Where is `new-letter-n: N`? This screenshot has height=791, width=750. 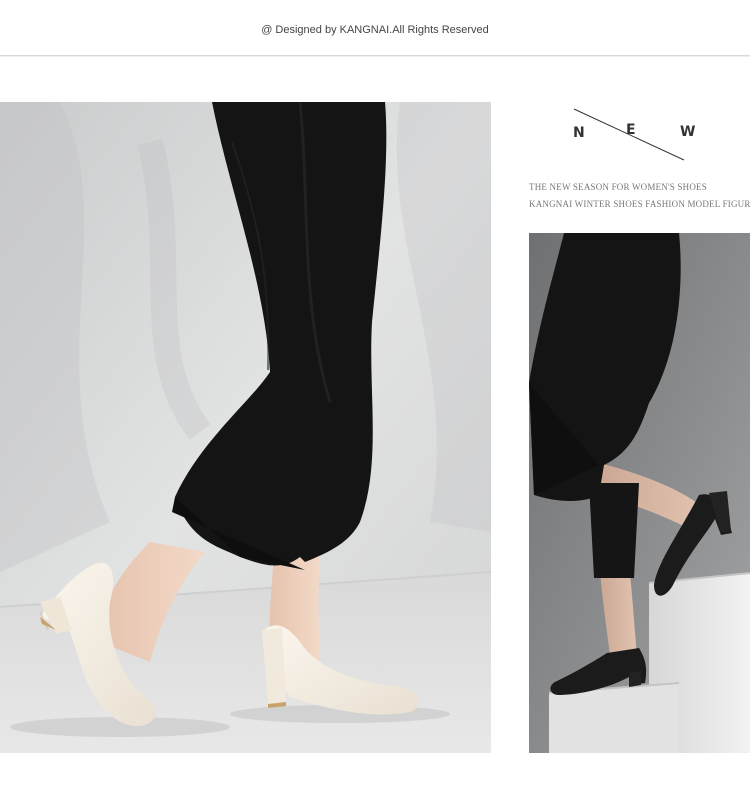
new-letter-n: N is located at coordinates (579, 133).